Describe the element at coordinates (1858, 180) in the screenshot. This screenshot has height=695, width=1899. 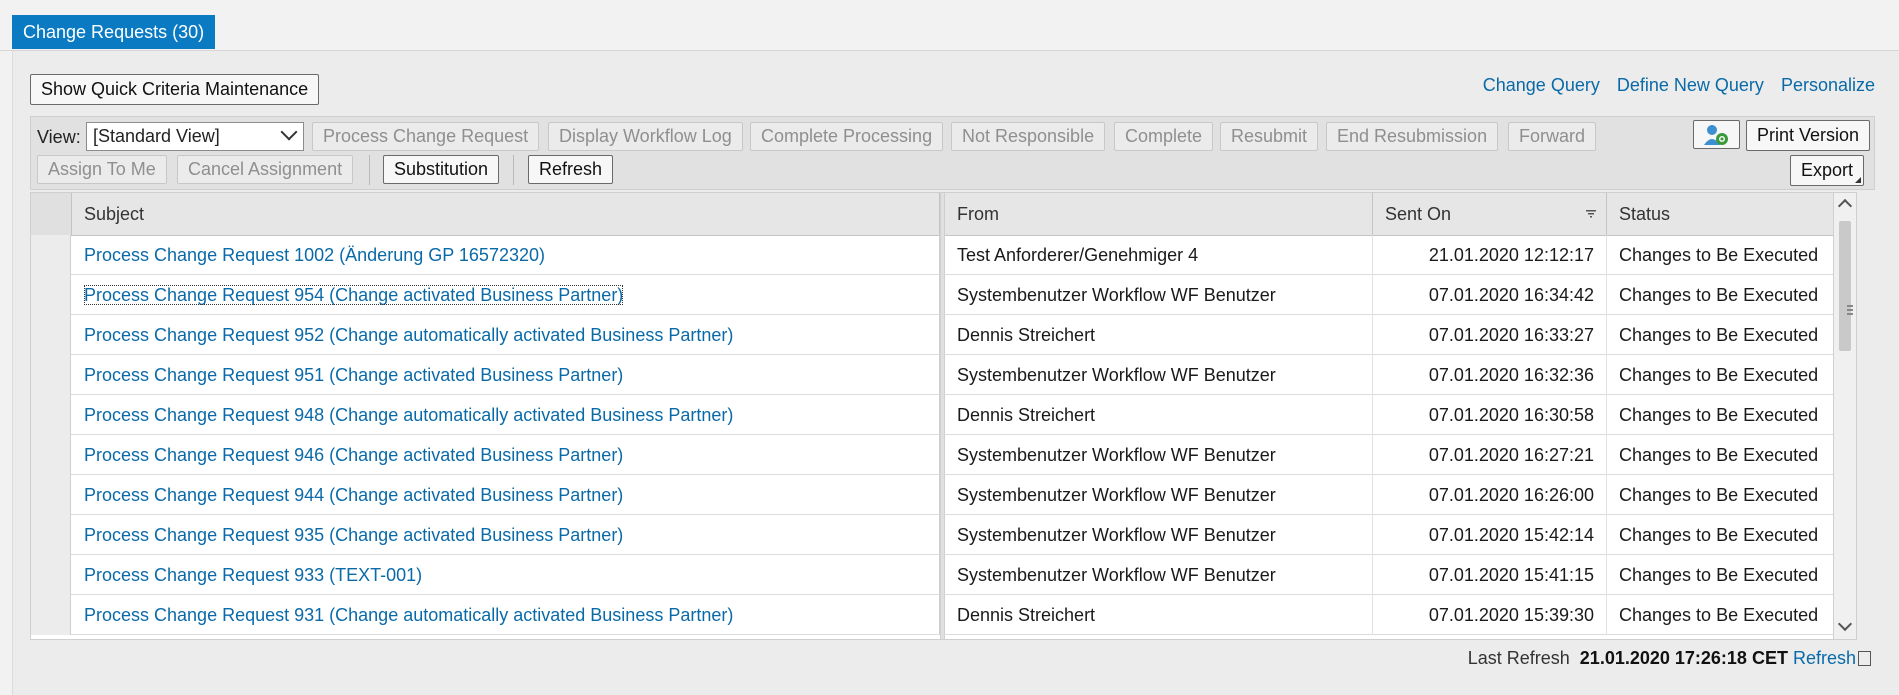
I see `export-corner-icon` at that location.